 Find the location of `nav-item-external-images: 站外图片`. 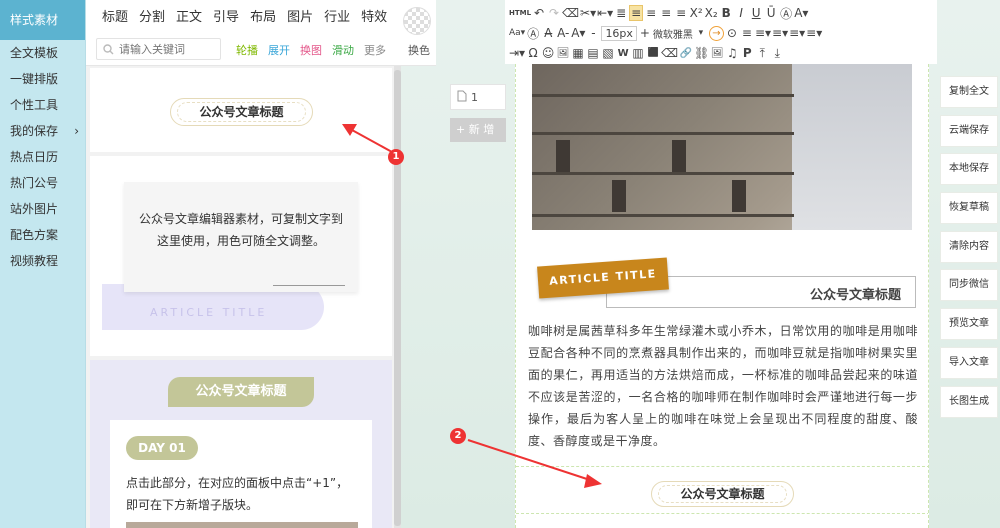

nav-item-external-images: 站外图片 is located at coordinates (42, 209).